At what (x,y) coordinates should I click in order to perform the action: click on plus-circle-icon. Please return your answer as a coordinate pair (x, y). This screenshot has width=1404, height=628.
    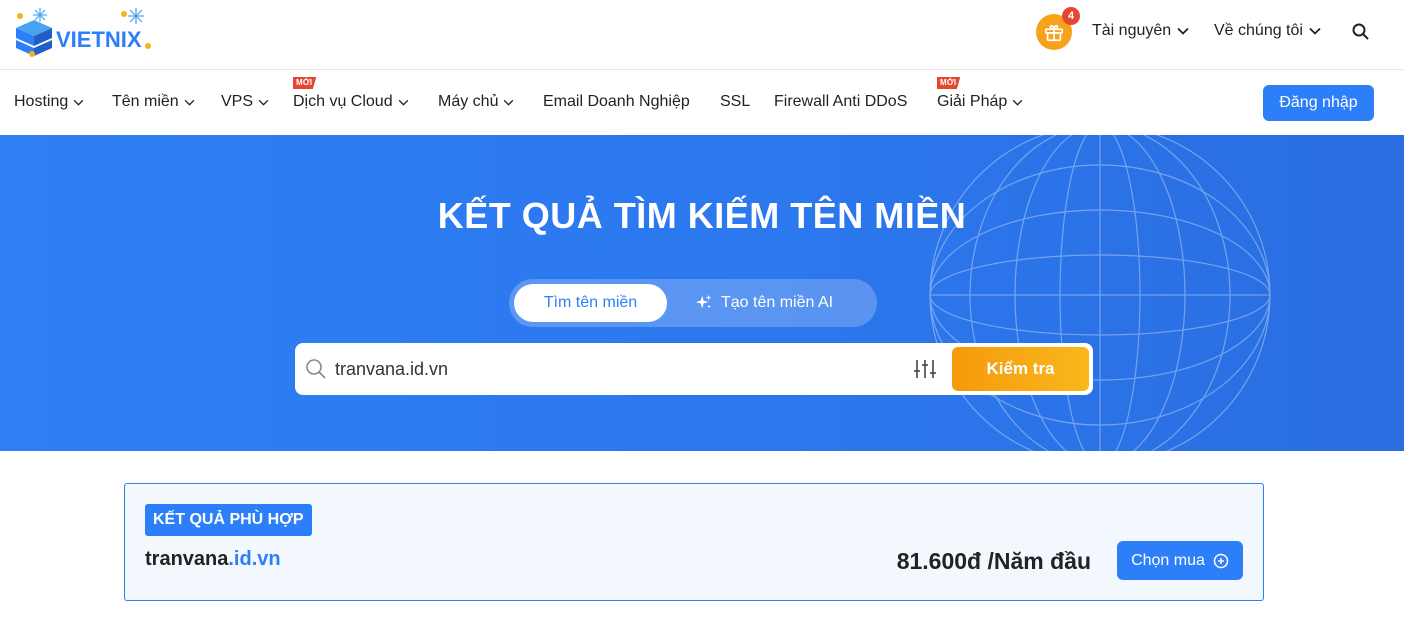
    Looking at the image, I should click on (1221, 560).